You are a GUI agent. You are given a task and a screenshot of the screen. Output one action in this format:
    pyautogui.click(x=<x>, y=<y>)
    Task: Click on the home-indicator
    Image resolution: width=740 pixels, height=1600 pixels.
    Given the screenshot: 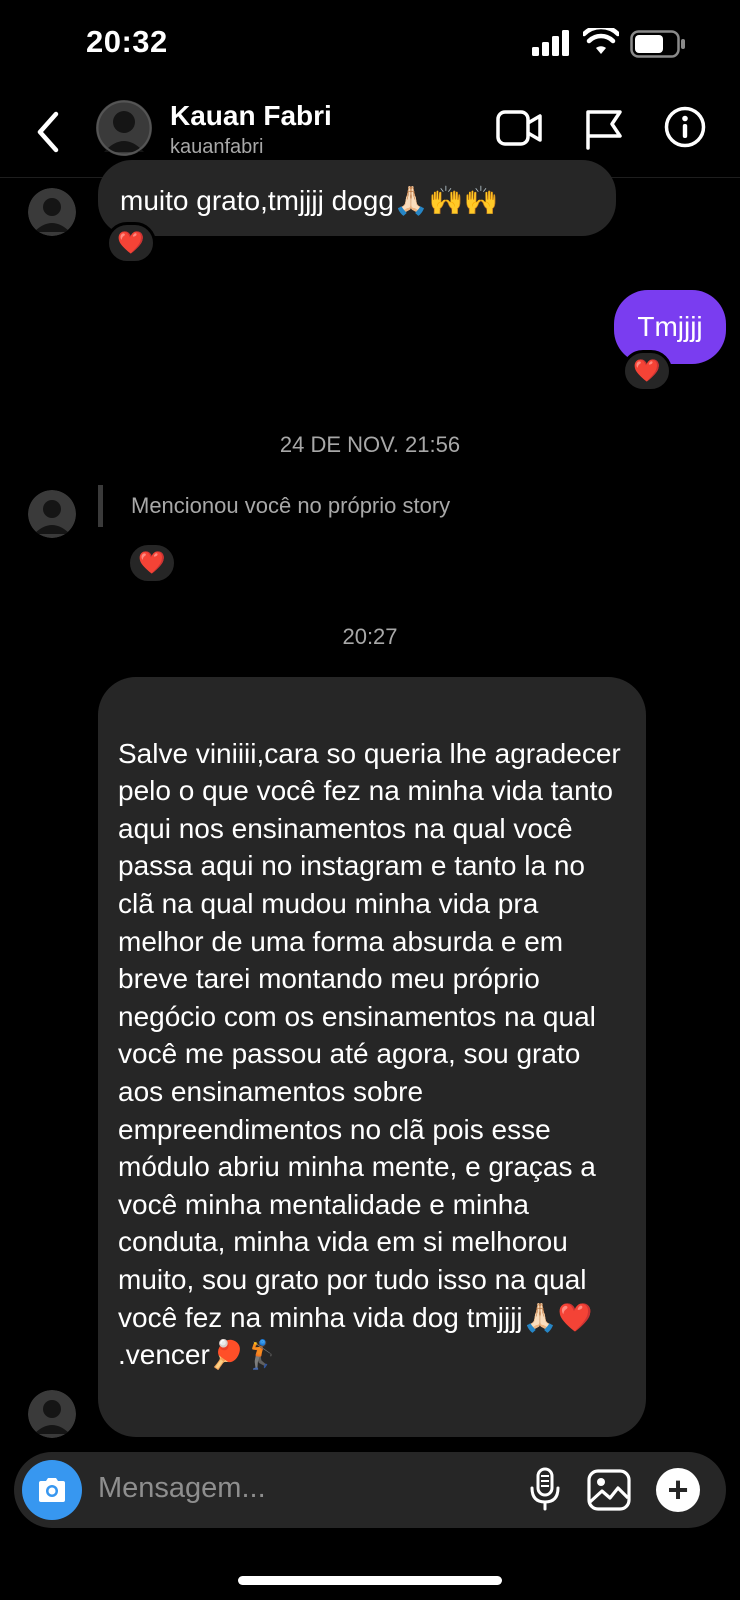 What is the action you would take?
    pyautogui.click(x=370, y=1580)
    